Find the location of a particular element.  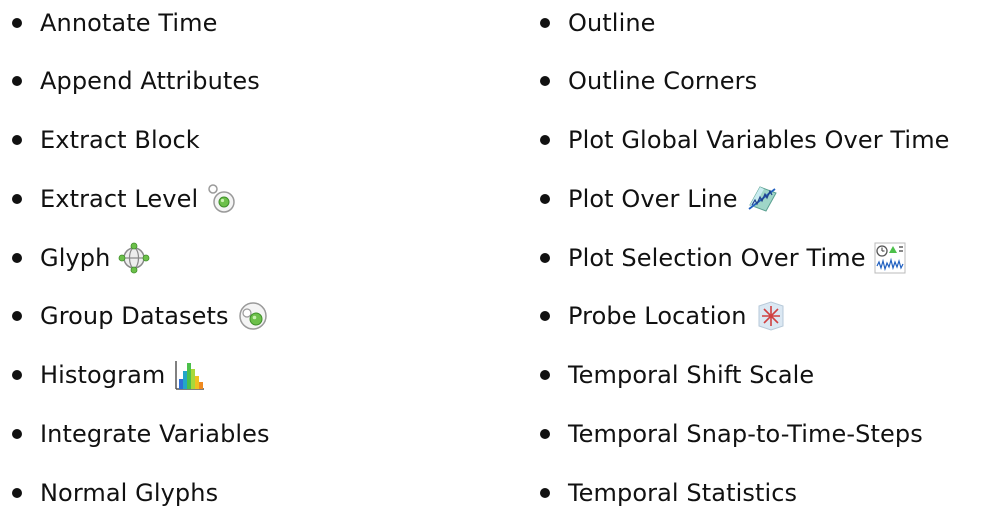

list-item: Outline Corners is located at coordinates (642, 81).